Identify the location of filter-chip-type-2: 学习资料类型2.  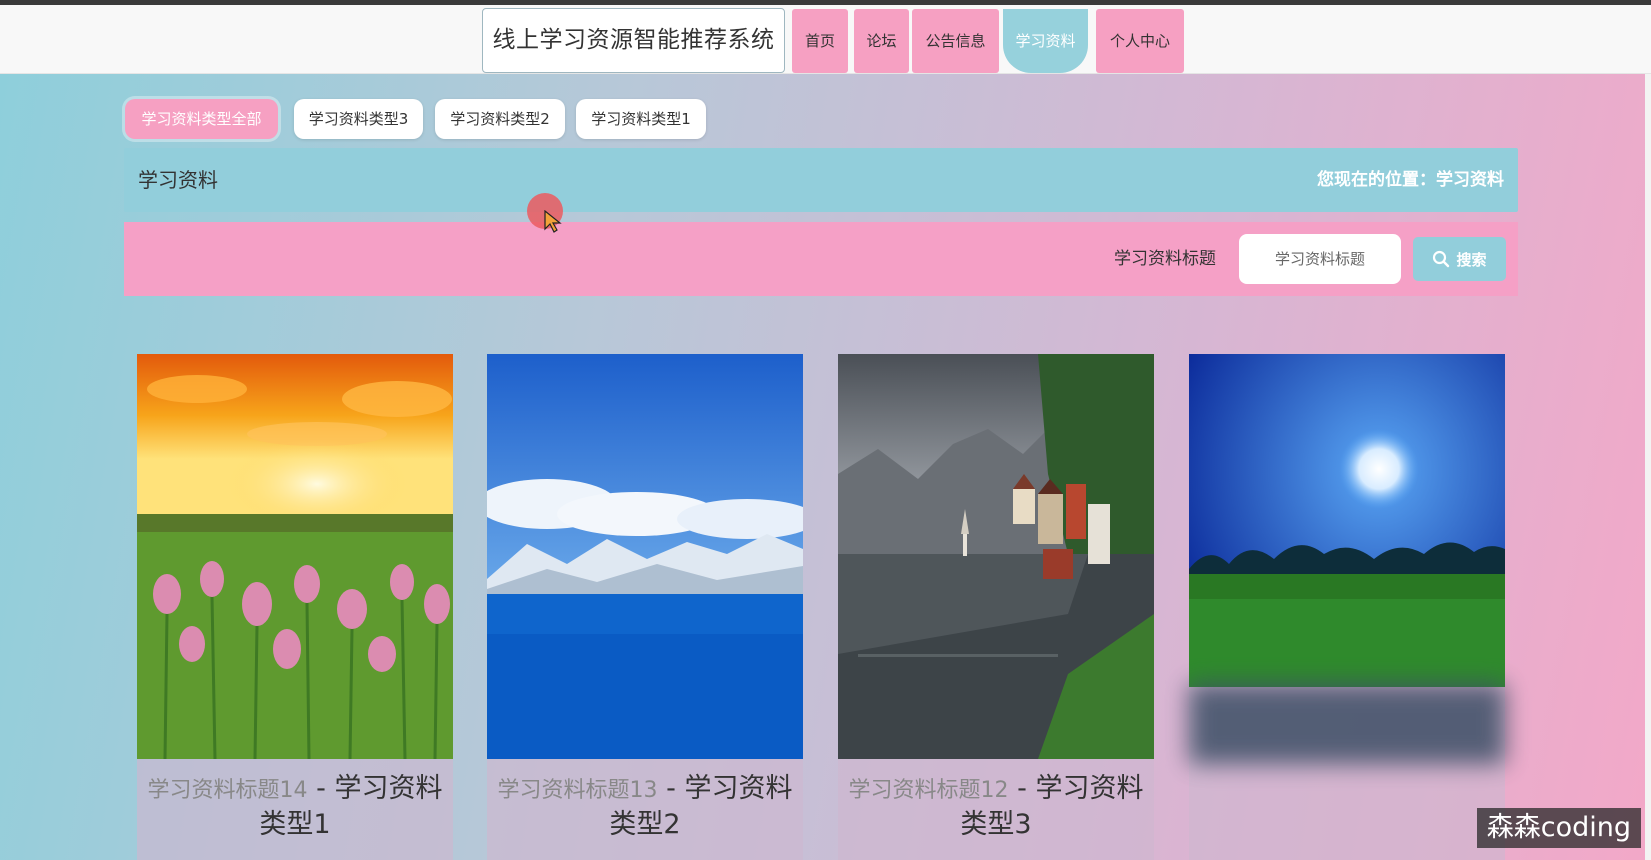
(500, 119).